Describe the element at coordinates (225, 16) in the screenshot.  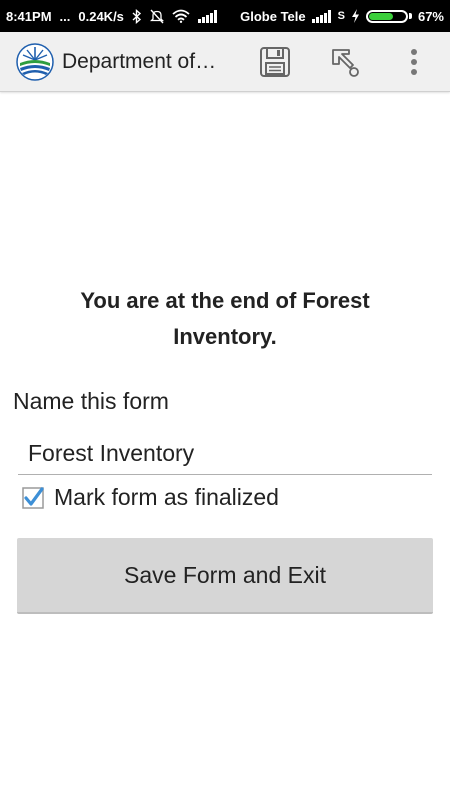
I see `status-bar: 8:41PM ... 0.24K/s Globe Tele S 67%` at that location.